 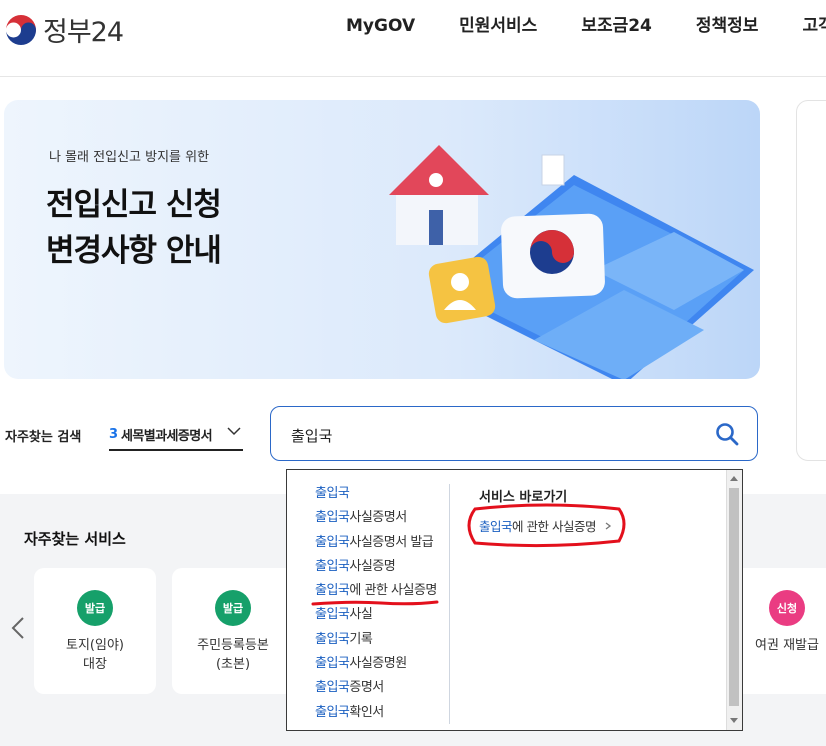 I want to click on top-header: 정부24 MyGOV 민원서비스 보조금24 정책정보 고객센터, so click(x=413, y=38).